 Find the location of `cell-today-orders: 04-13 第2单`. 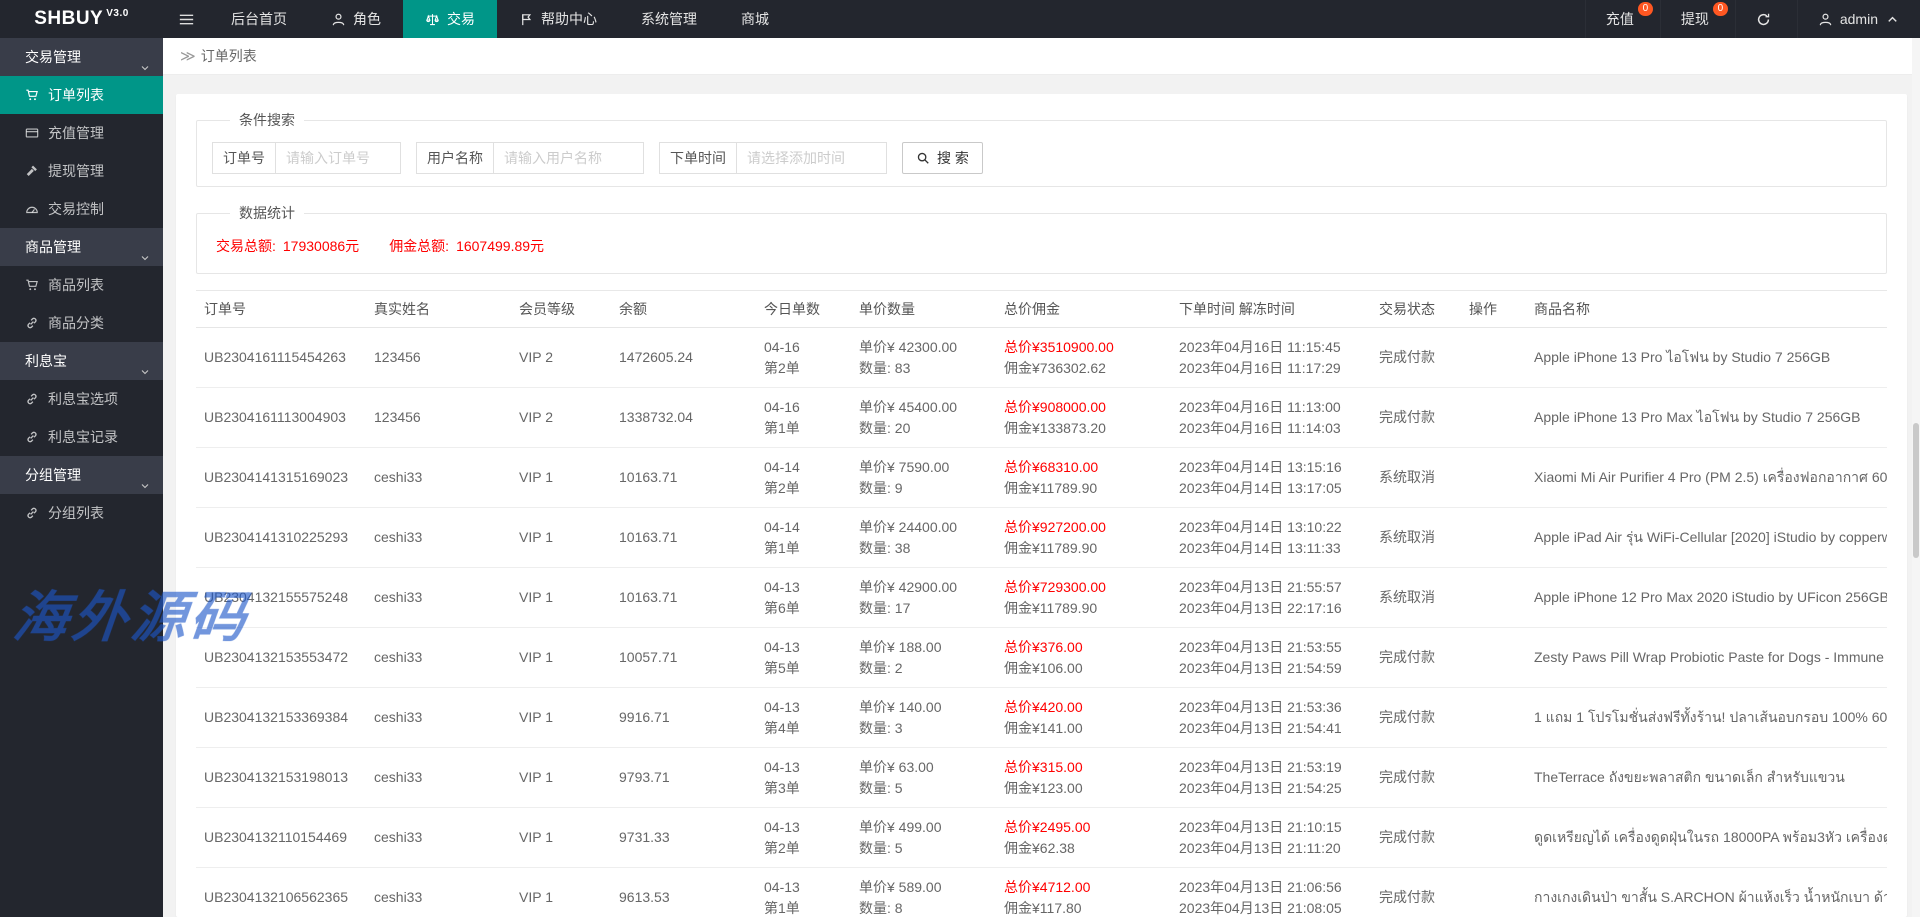

cell-today-orders: 04-13 第2单 is located at coordinates (803, 837).